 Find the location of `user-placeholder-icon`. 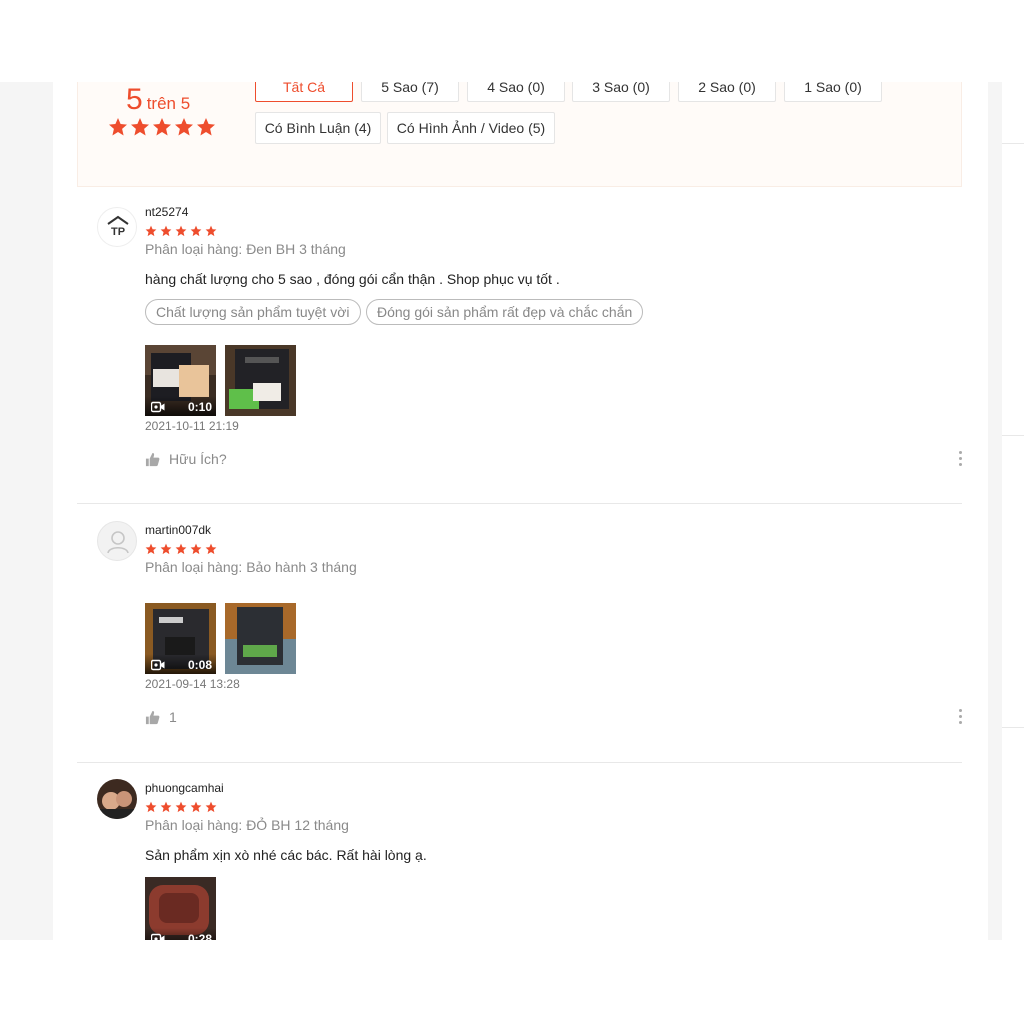

user-placeholder-icon is located at coordinates (118, 542).